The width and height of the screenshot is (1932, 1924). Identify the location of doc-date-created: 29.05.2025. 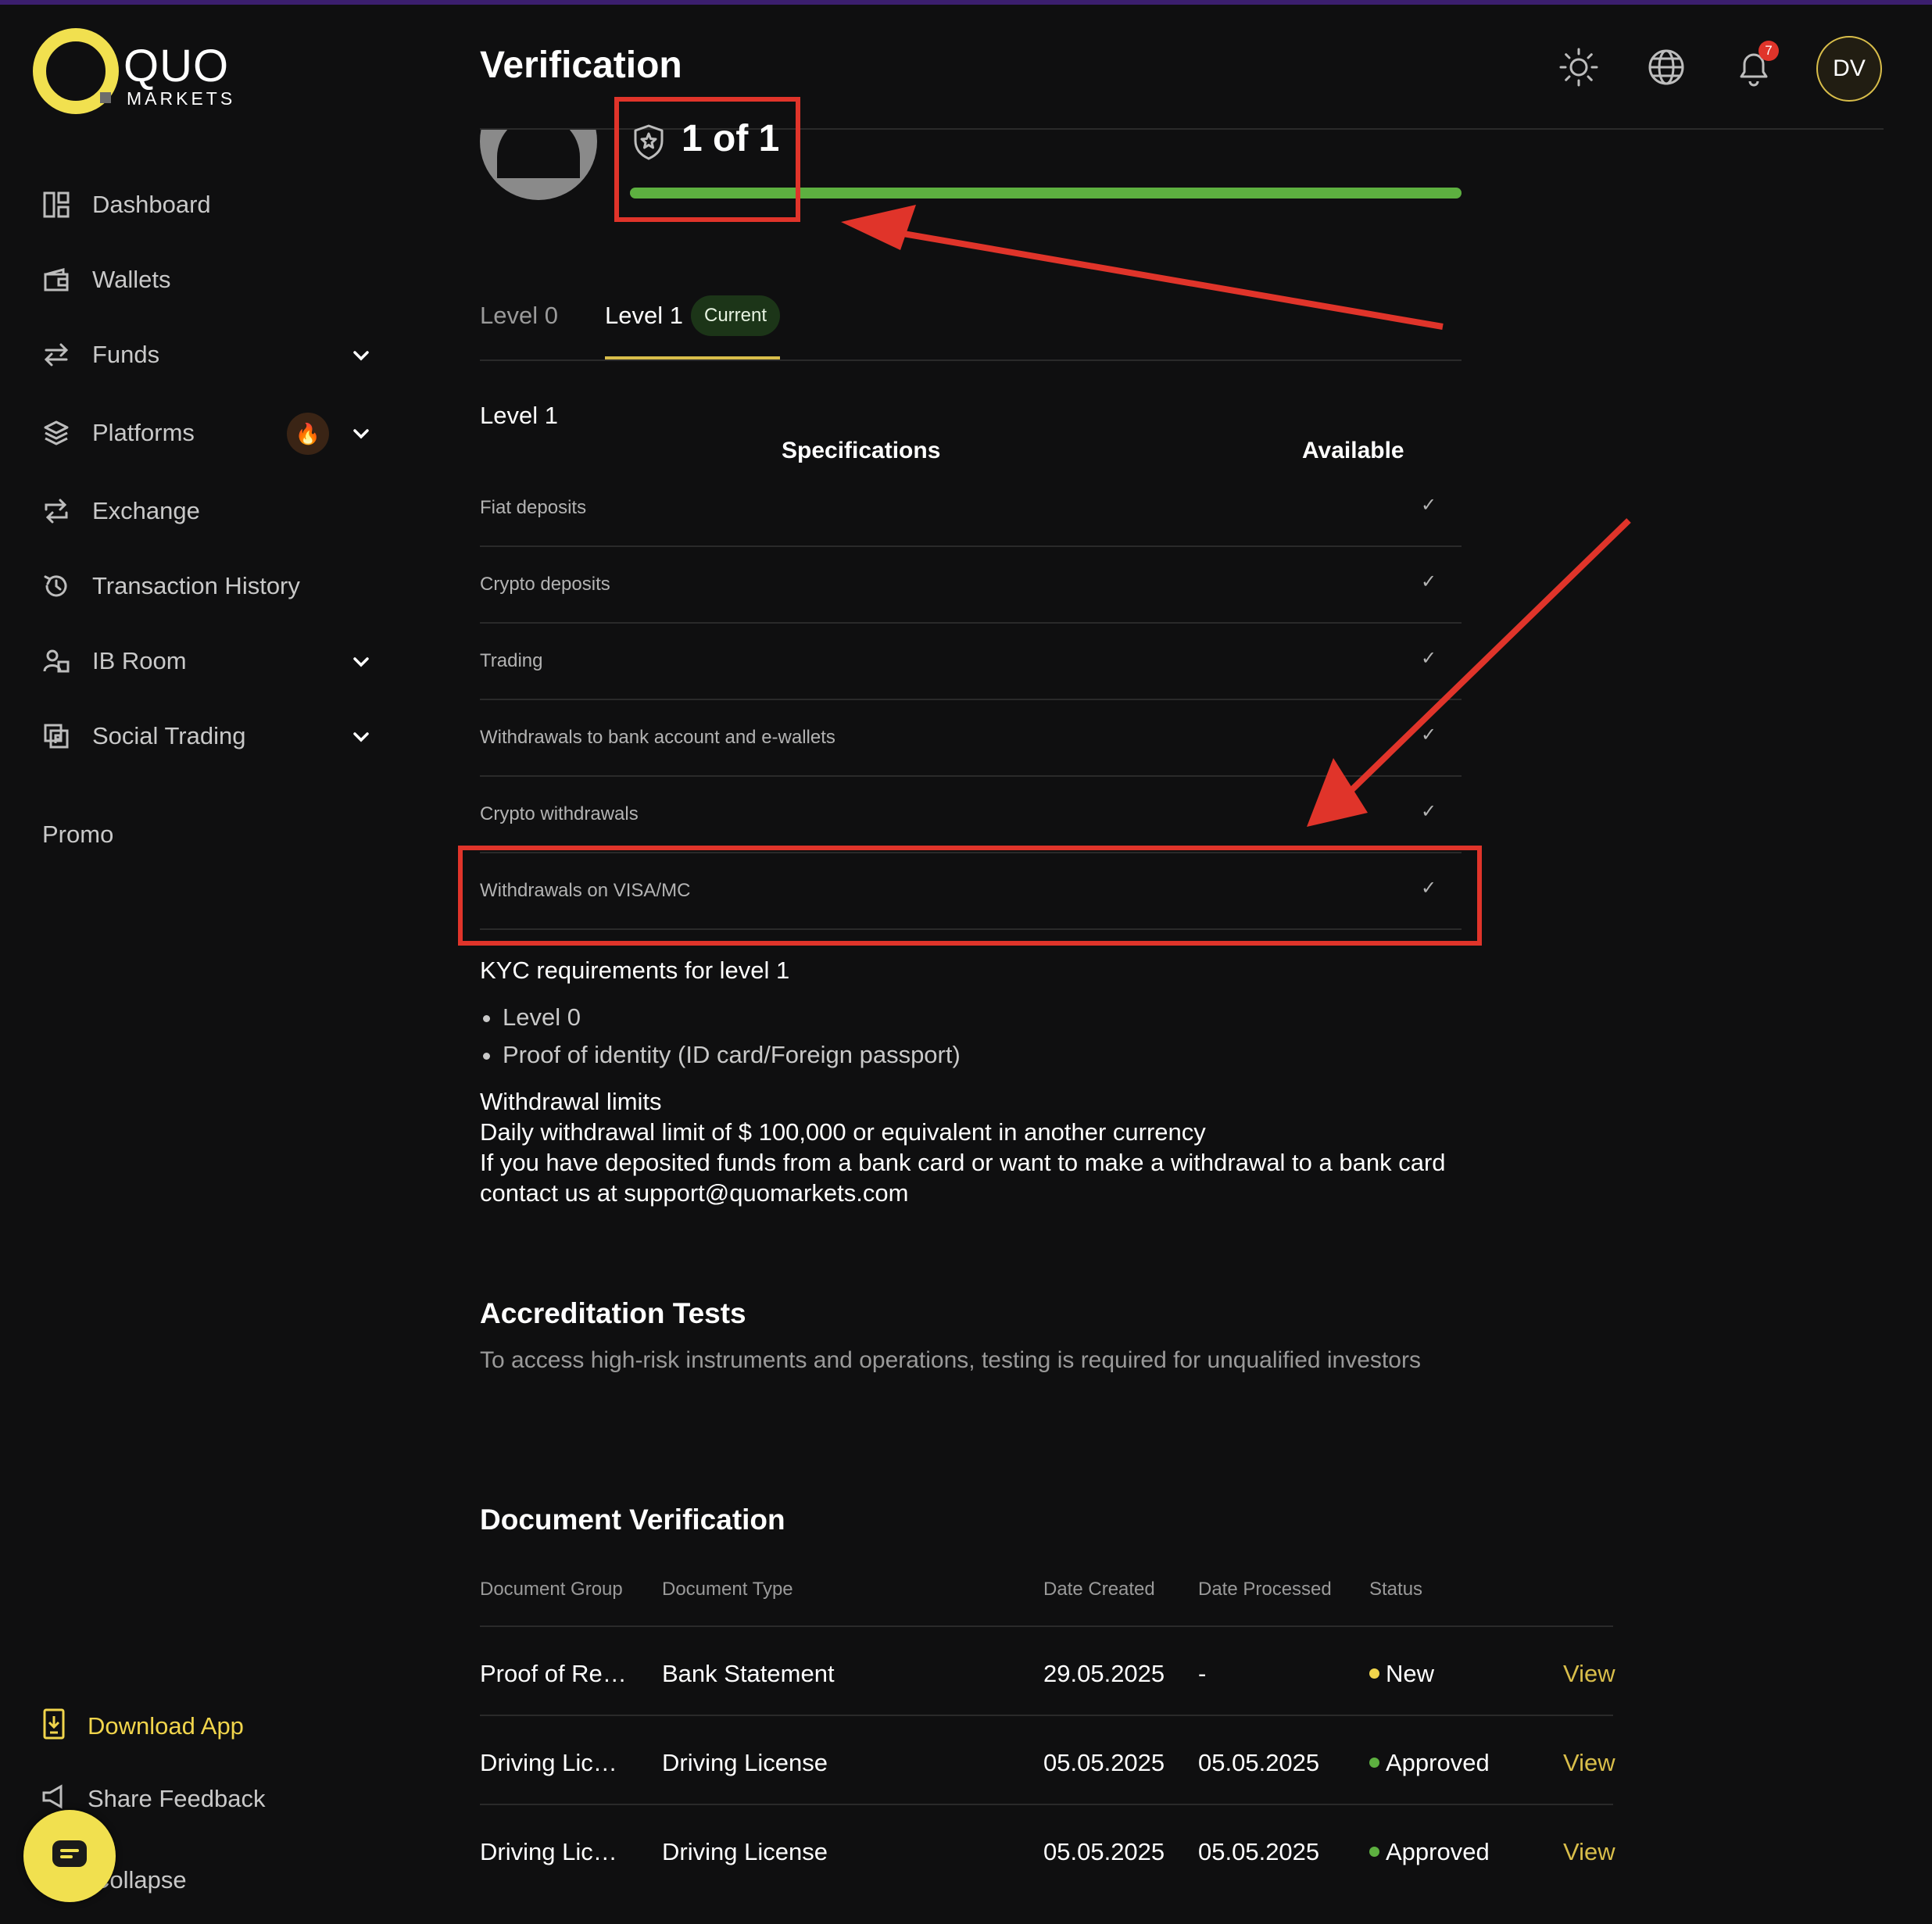
(1104, 1673).